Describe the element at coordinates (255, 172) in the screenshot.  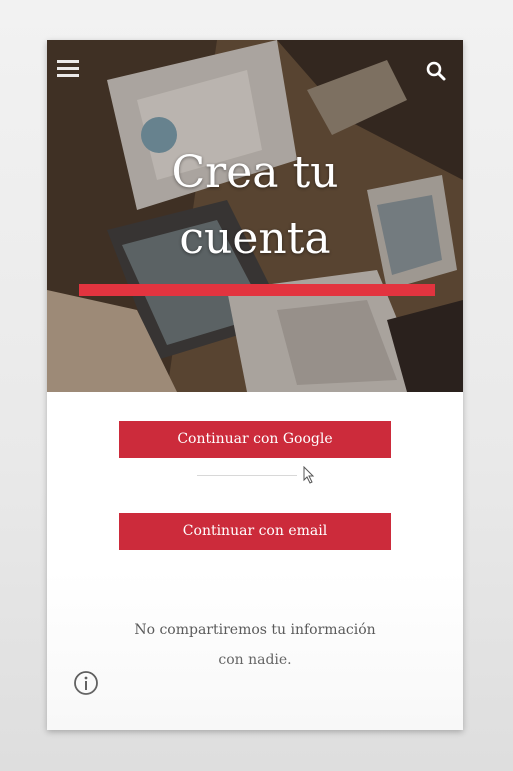
I see `page-title-line-1: Crea tu` at that location.